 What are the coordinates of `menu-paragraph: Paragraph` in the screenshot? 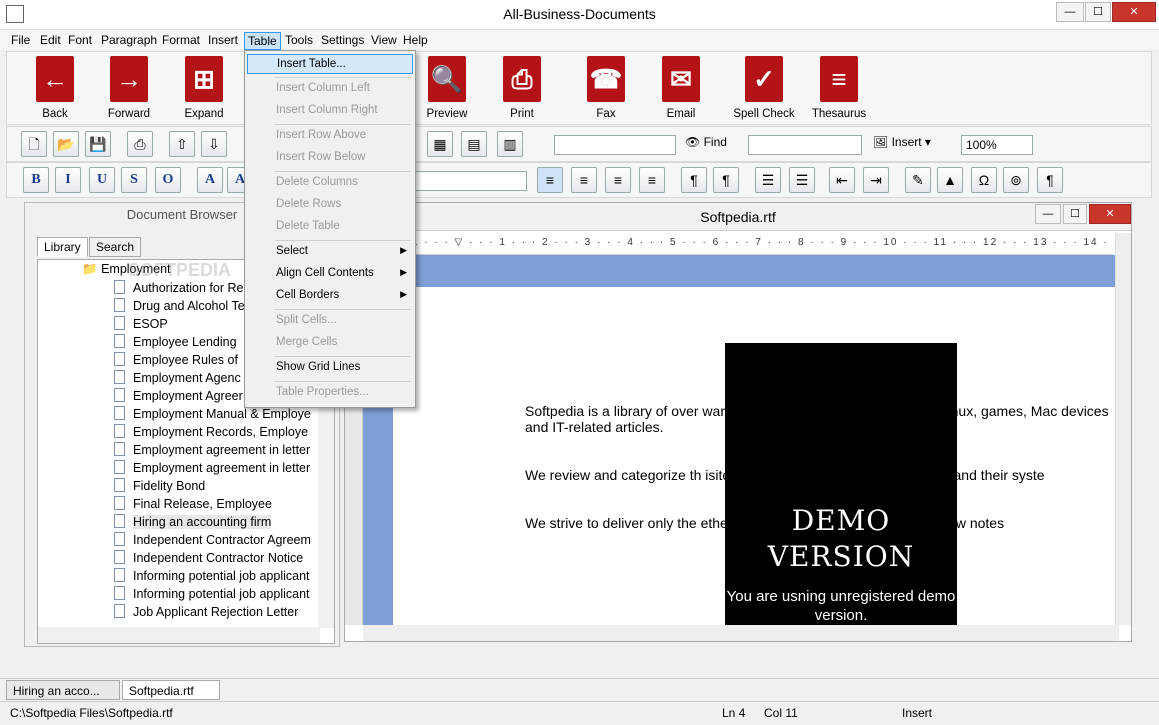 It's located at (129, 40).